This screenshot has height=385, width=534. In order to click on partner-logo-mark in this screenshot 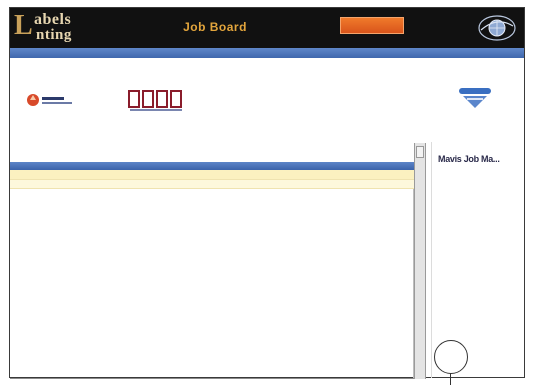, I will do `click(155, 100)`.